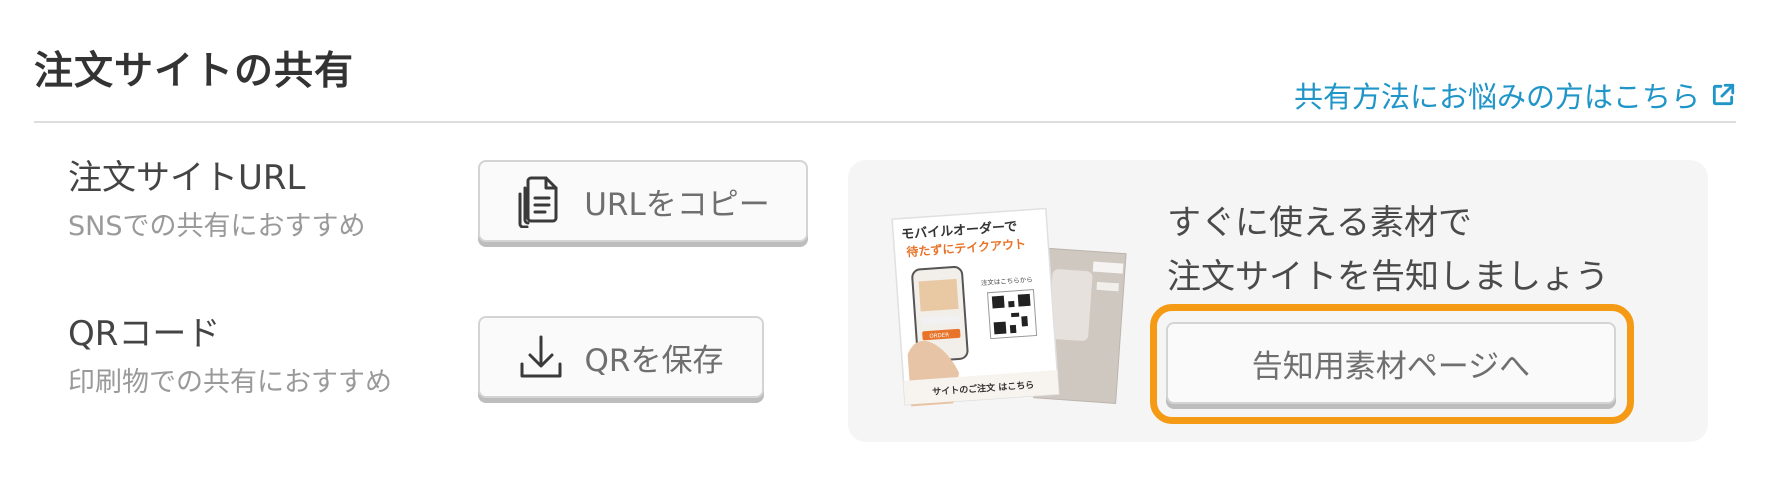  Describe the element at coordinates (194, 71) in the screenshot. I see `section-title: 注文サイトの共有` at that location.